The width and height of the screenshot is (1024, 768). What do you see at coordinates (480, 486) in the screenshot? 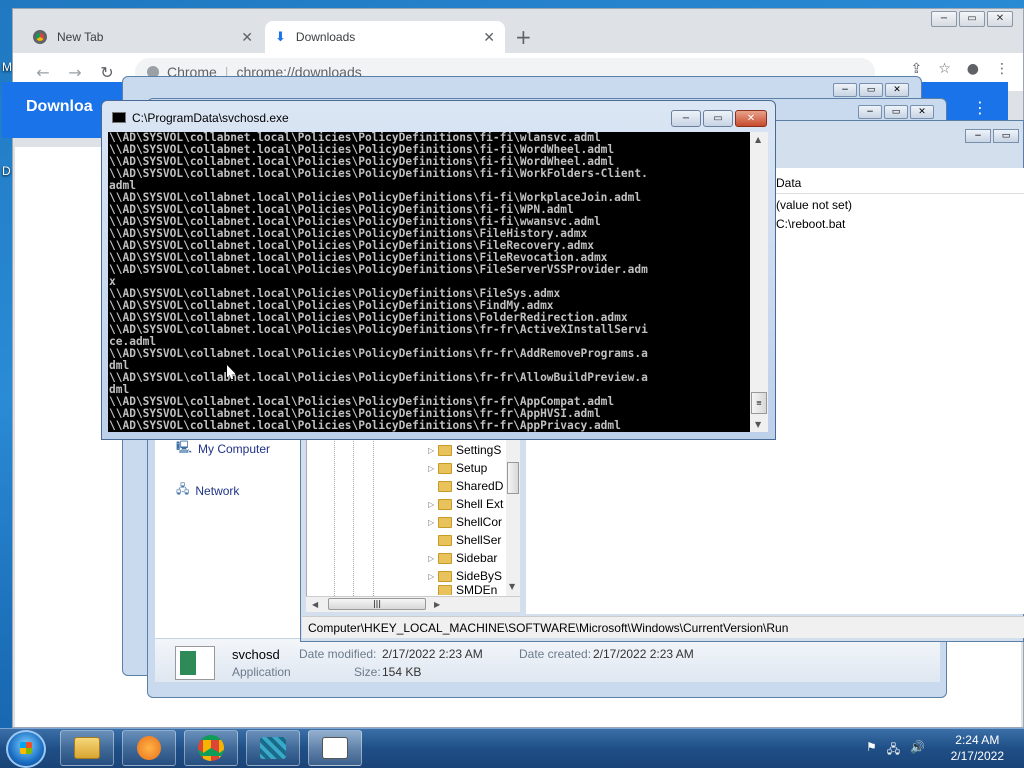
I see `tree-item-label: SharedD` at bounding box center [480, 486].